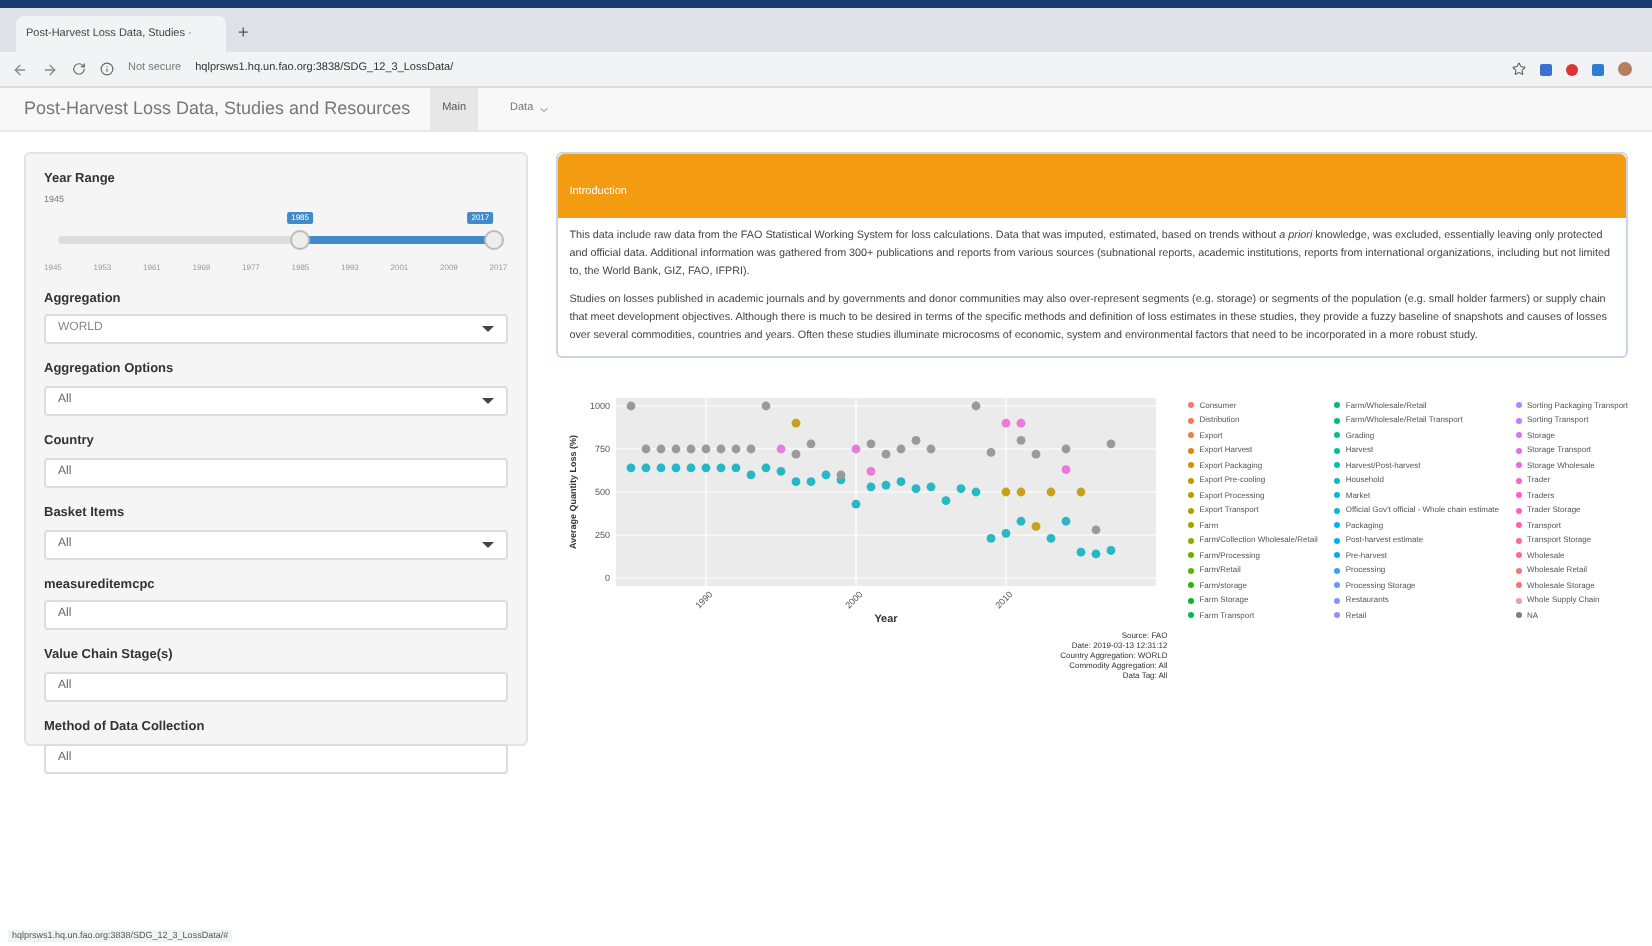  Describe the element at coordinates (217, 108) in the screenshot. I see `app-title: Post-Harvest Loss Data, Studies and Resources` at that location.